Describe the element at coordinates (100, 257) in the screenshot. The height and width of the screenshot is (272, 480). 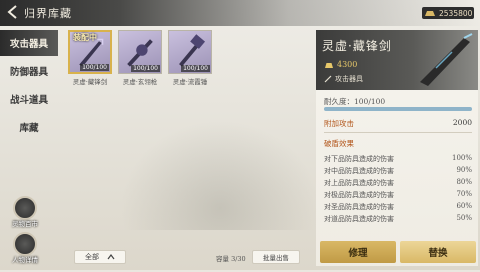
I see `filter-dropdown: 全部` at that location.